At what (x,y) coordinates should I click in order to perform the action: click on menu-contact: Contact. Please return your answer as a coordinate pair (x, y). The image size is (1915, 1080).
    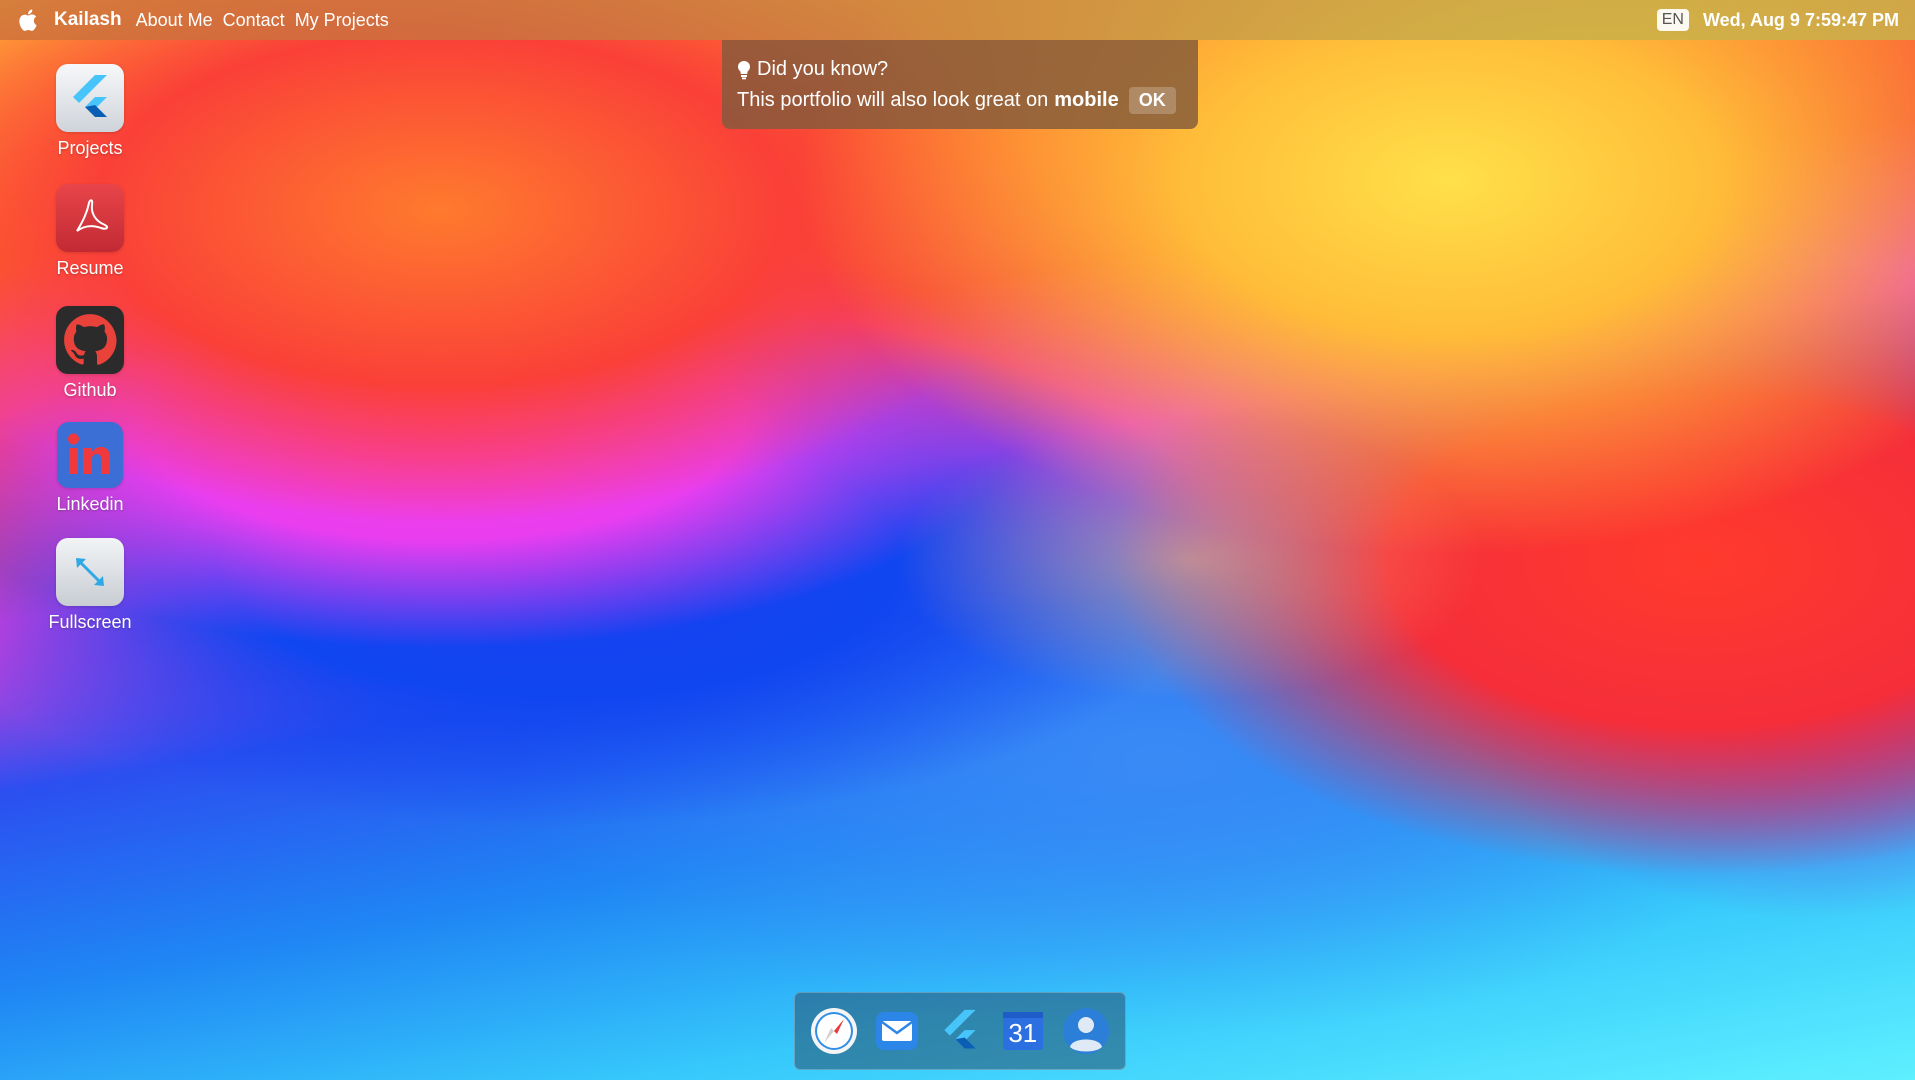
    Looking at the image, I should click on (254, 20).